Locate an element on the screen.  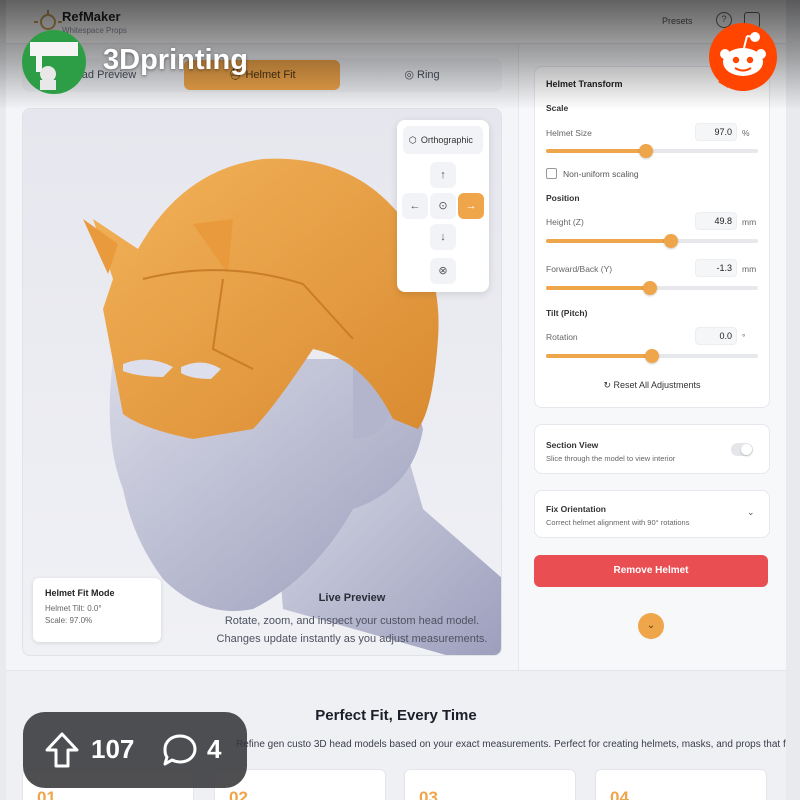
helmet-size-input: 97.0 is located at coordinates (716, 132).